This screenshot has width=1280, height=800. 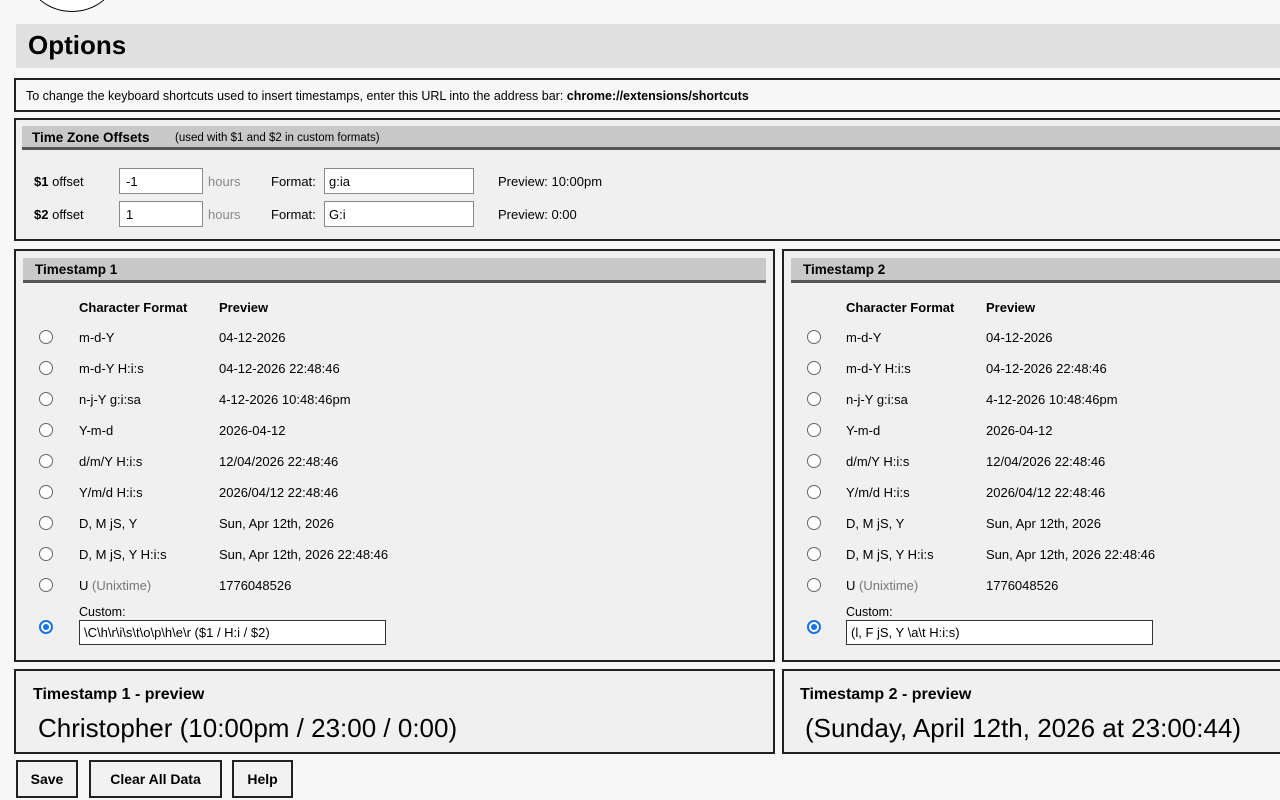 What do you see at coordinates (394, 587) in the screenshot?
I see `timestamp-1-option: U (Unixtime) 1776048526` at bounding box center [394, 587].